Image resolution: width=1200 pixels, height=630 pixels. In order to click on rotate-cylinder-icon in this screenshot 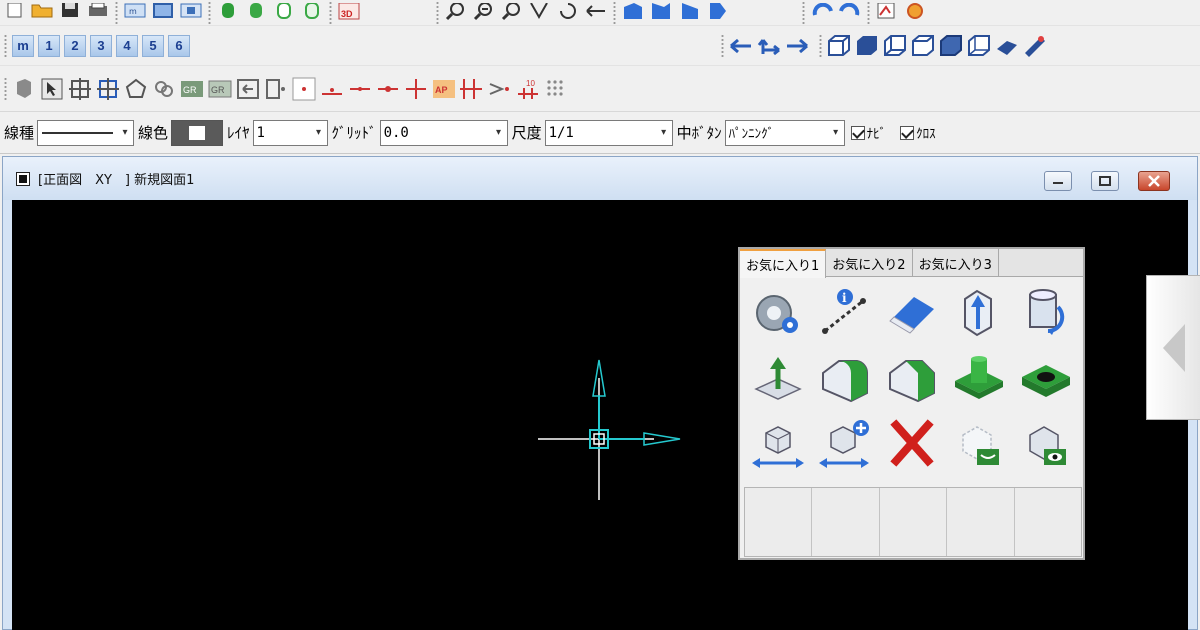, I will do `click(1045, 312)`.